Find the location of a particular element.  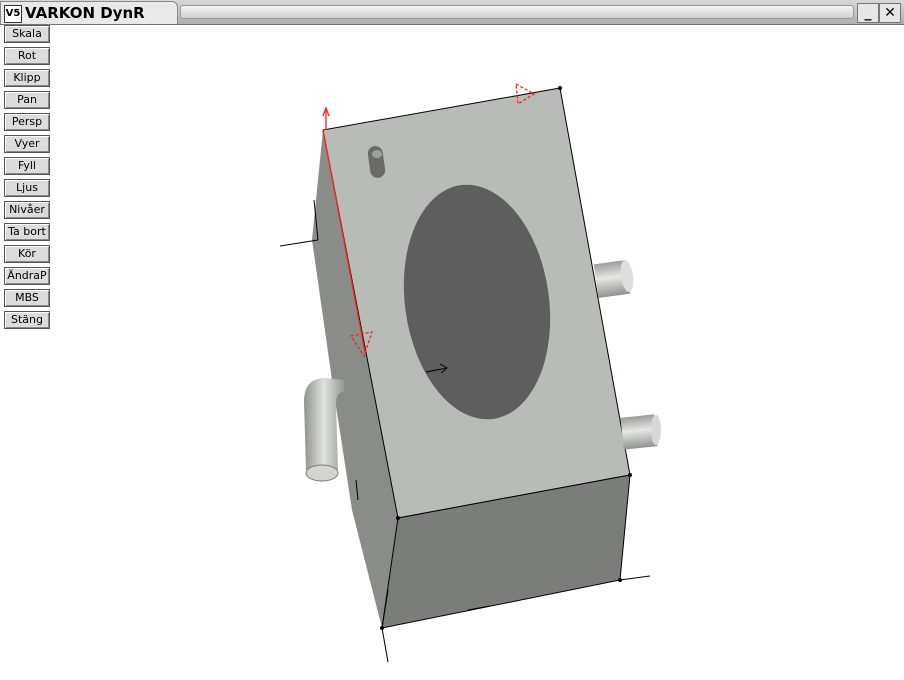

skala-button: Skala is located at coordinates (27, 34).